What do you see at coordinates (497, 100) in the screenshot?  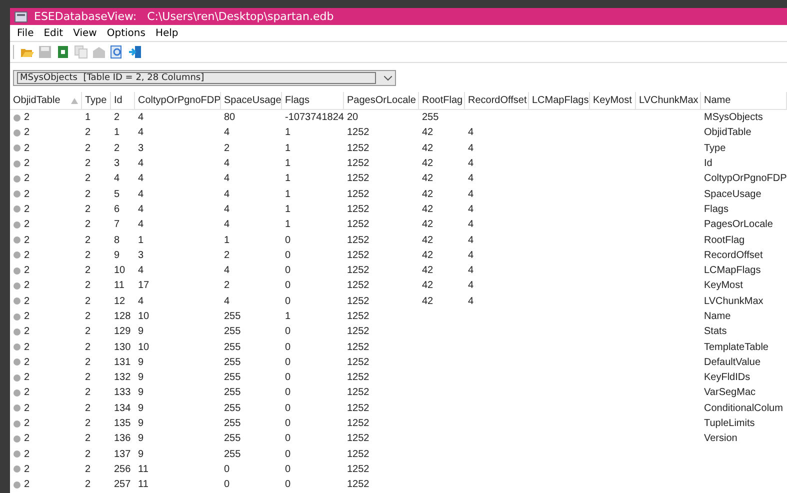 I see `column-header: RecordOffset` at bounding box center [497, 100].